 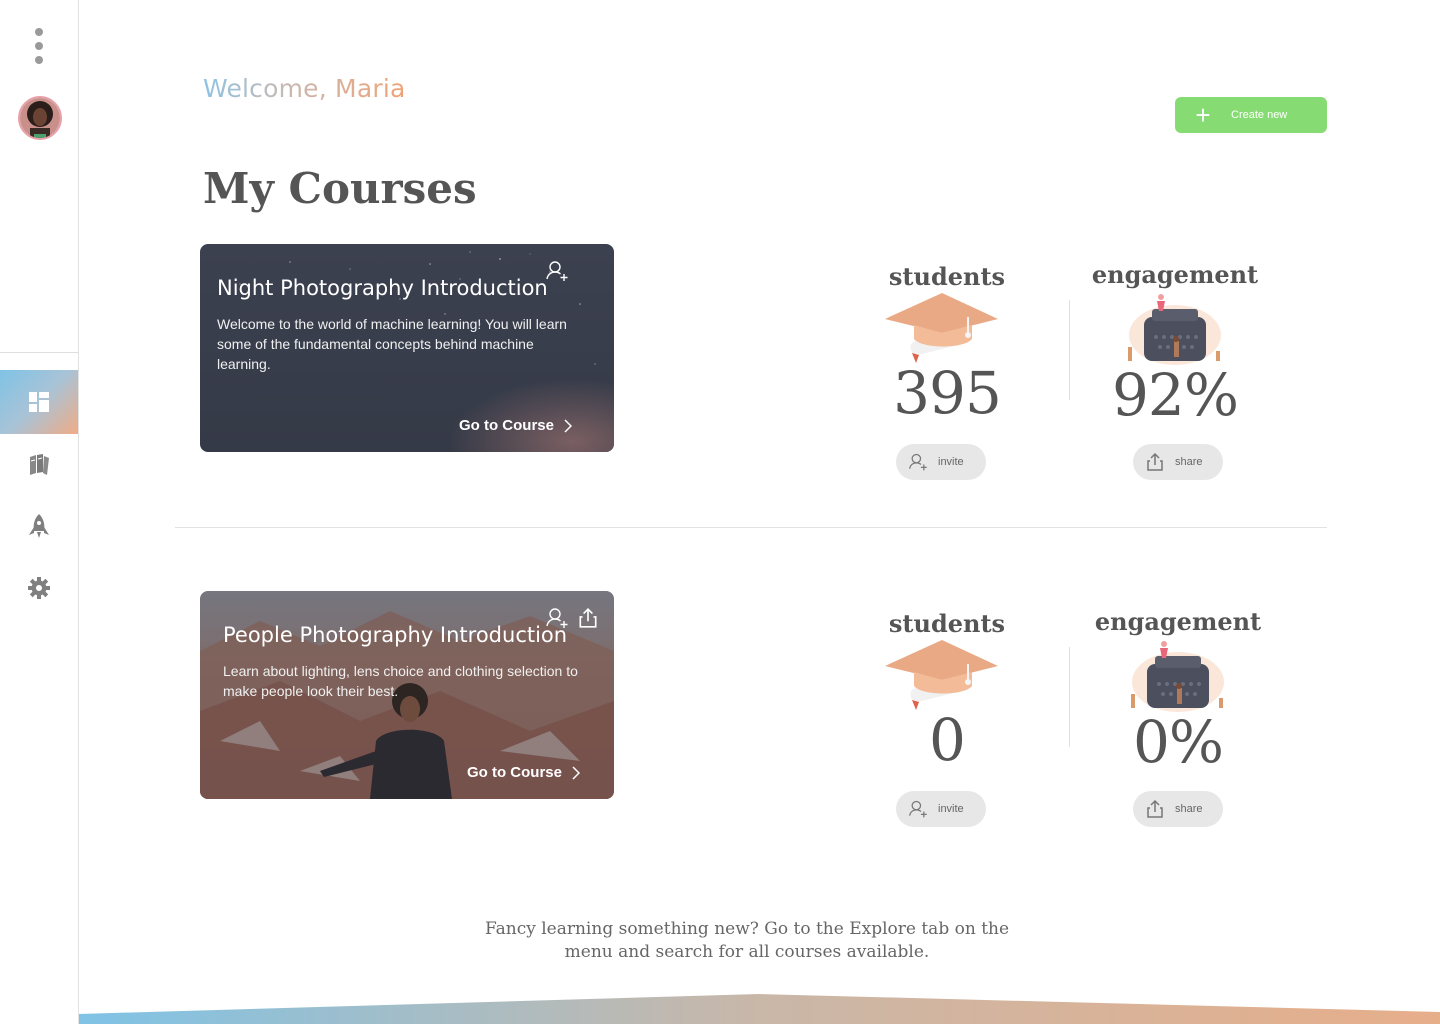 I want to click on page-title: My Courses, so click(x=340, y=188).